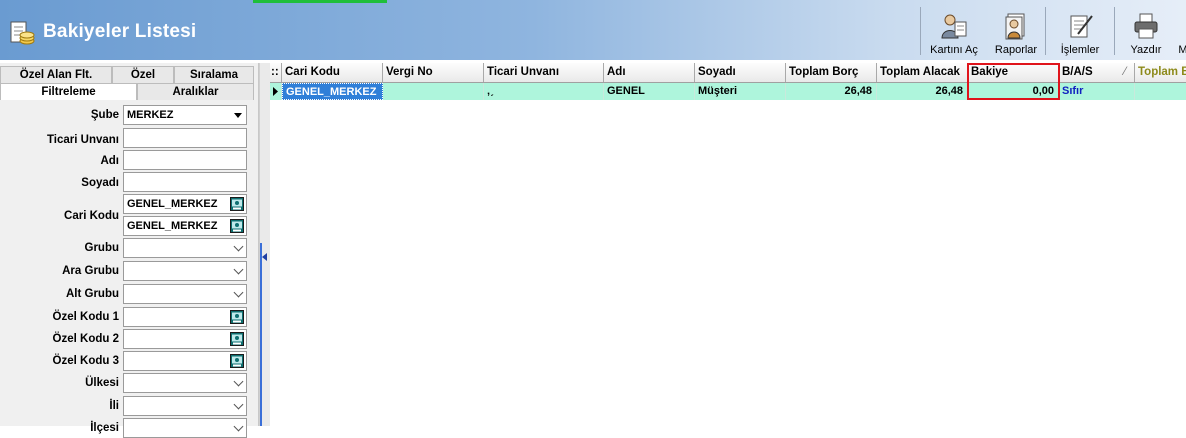  What do you see at coordinates (264, 244) in the screenshot?
I see `panel-splitter` at bounding box center [264, 244].